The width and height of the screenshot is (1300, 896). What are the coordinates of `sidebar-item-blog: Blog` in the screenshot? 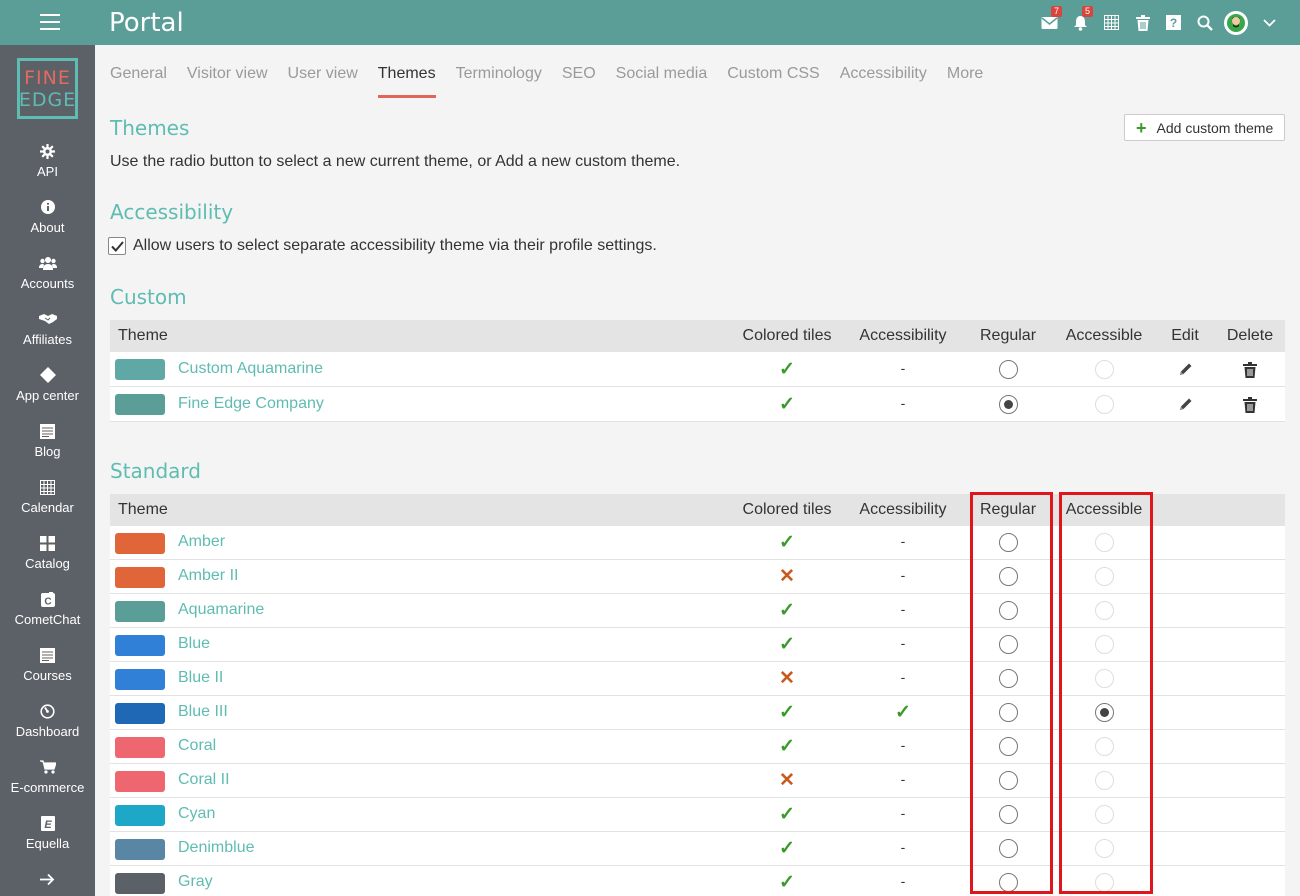 It's located at (47, 445).